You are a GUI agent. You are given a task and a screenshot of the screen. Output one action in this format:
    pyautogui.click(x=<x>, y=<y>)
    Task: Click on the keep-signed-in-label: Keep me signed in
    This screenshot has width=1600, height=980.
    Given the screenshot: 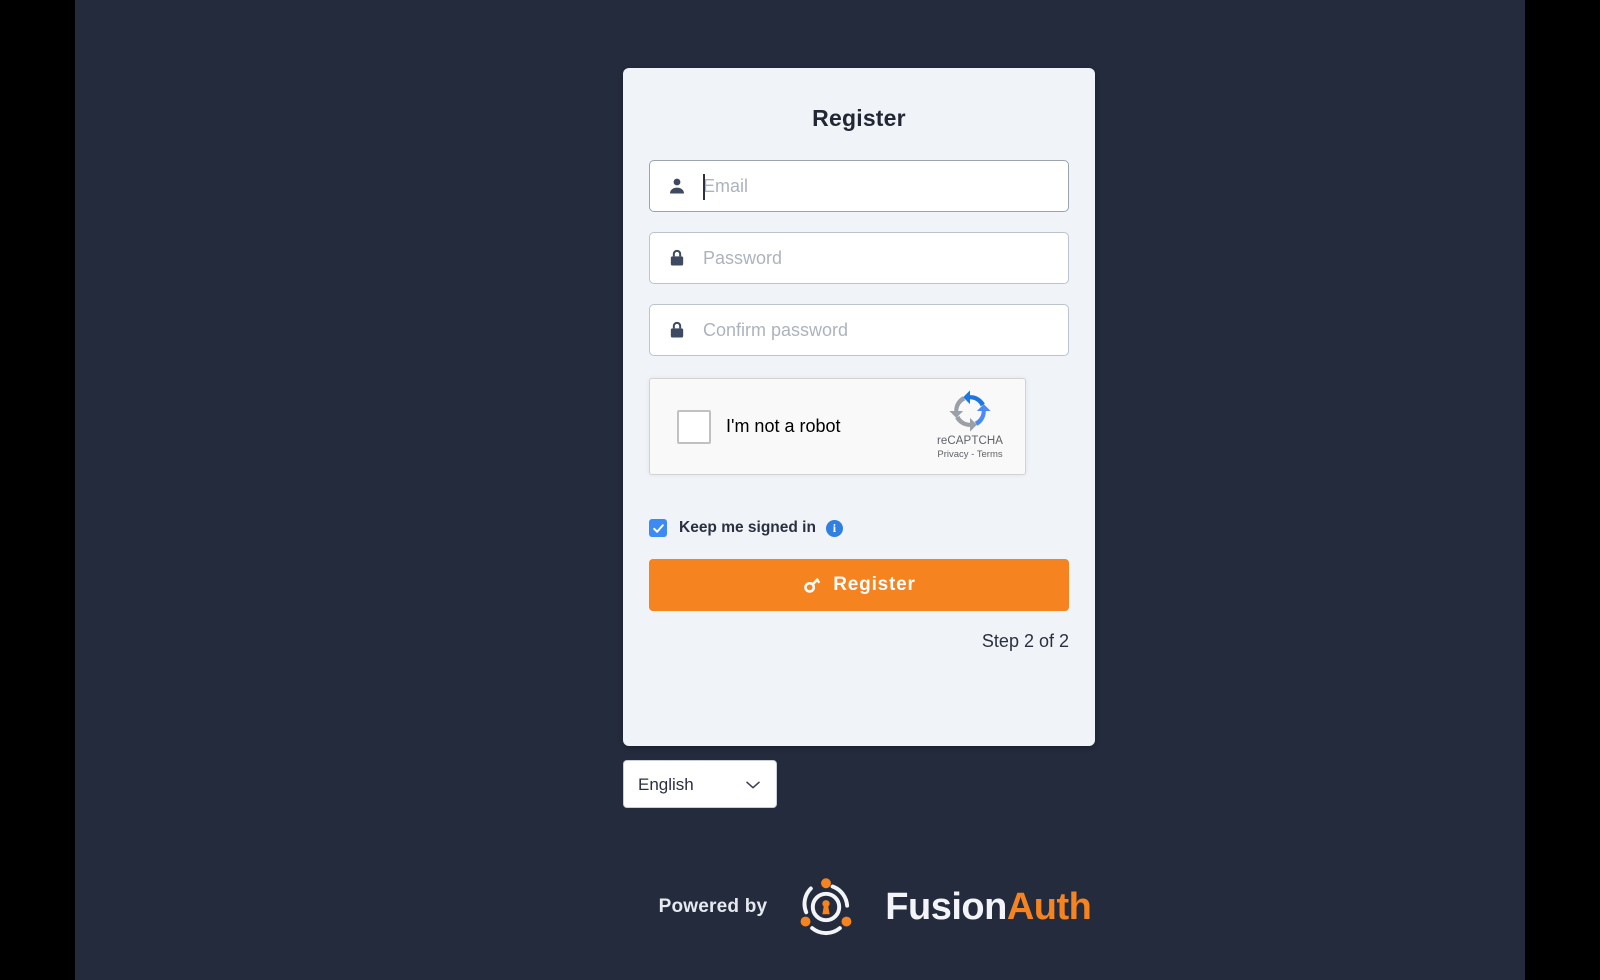 What is the action you would take?
    pyautogui.click(x=747, y=527)
    